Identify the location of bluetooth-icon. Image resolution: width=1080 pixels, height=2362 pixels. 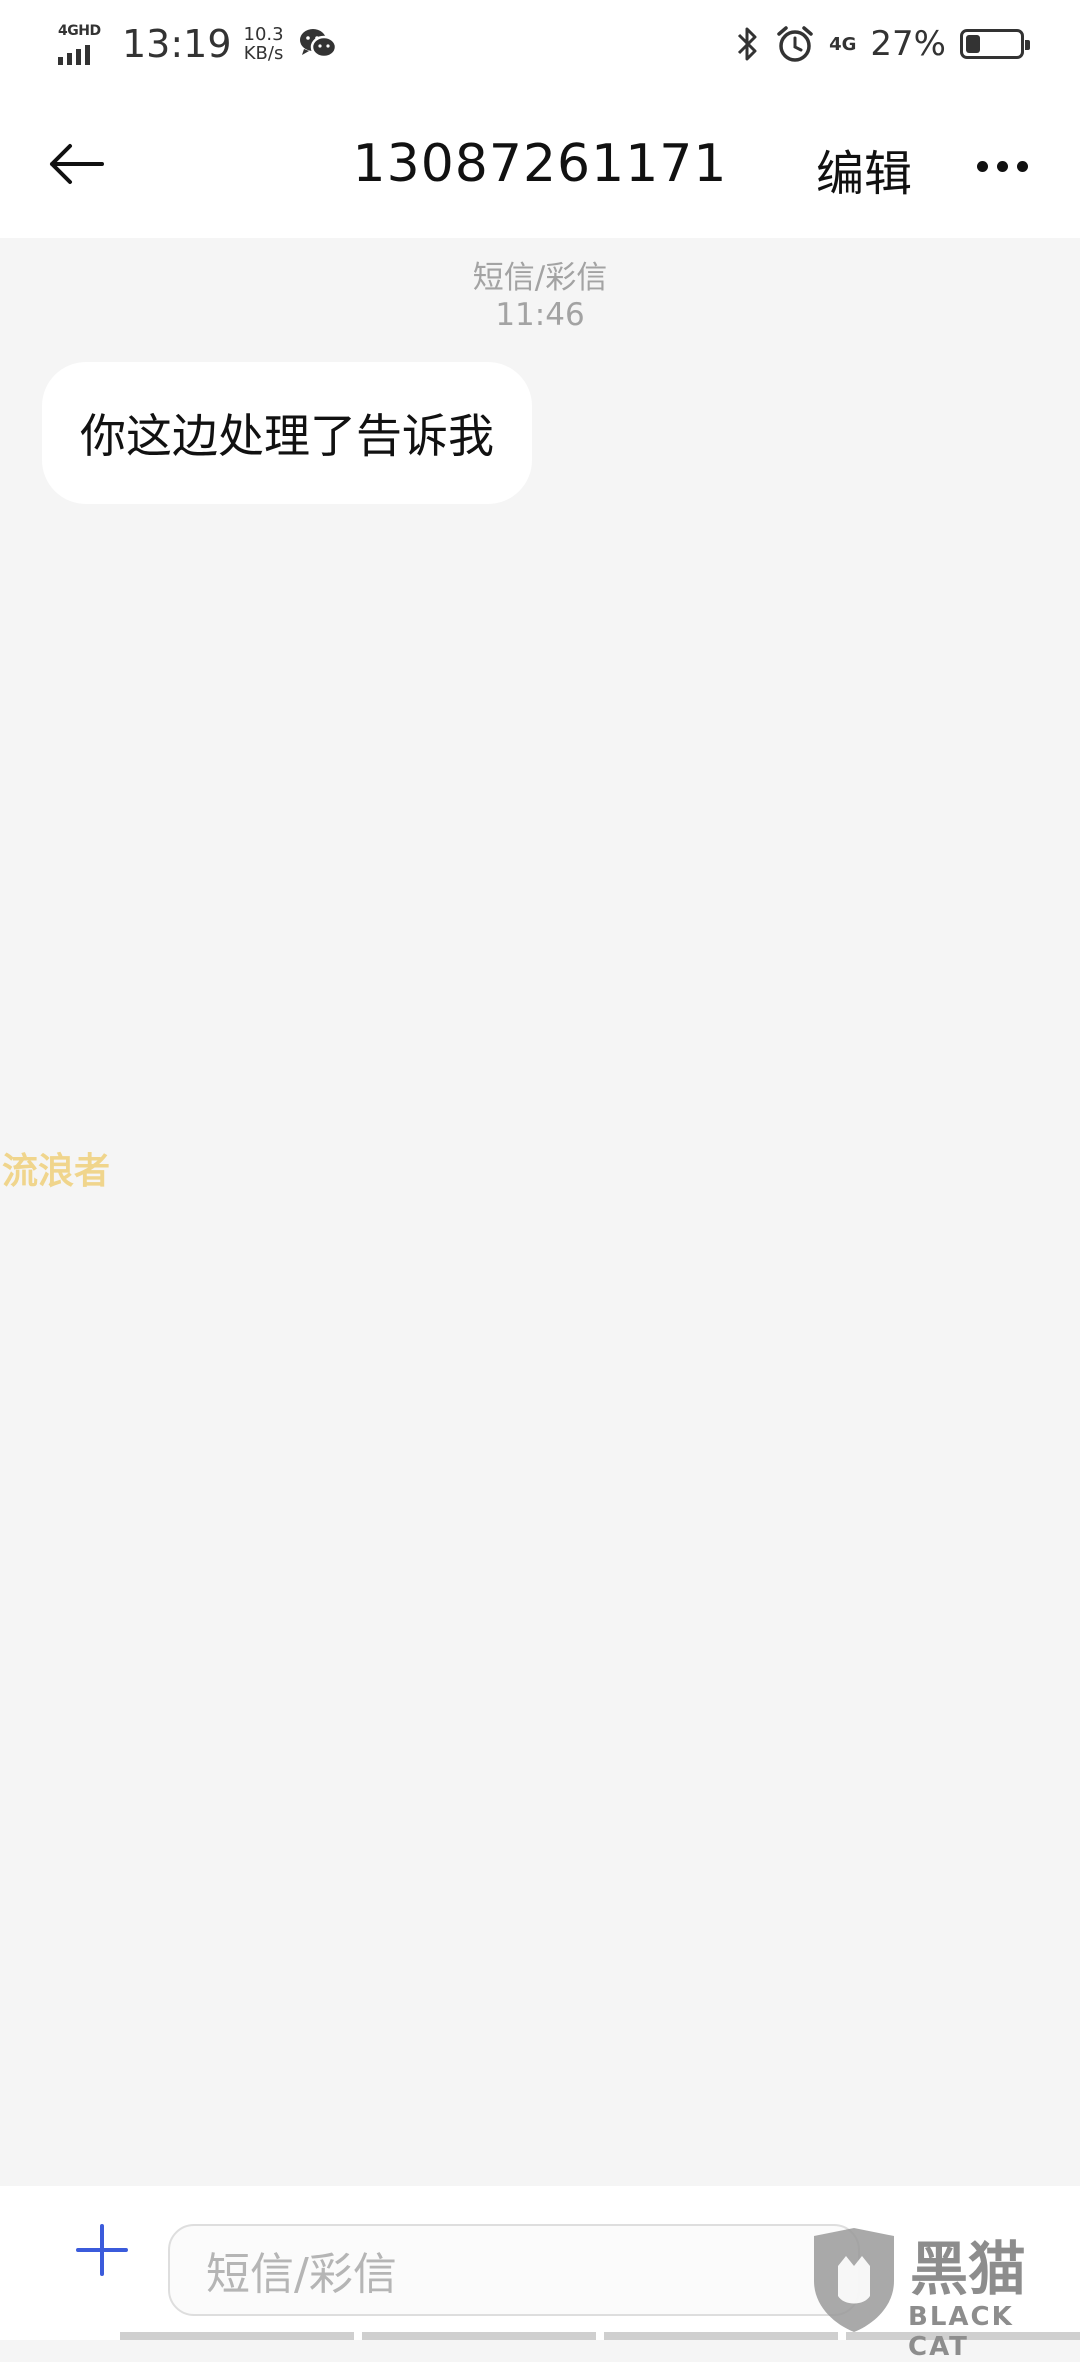
(747, 44).